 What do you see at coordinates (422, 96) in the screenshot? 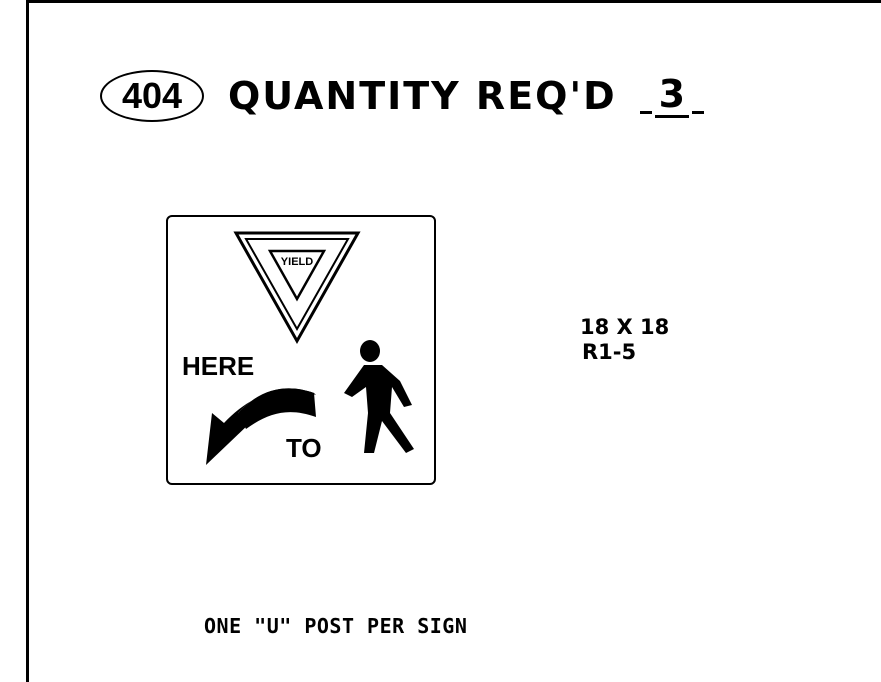
I see `quantity-label: QUANTITY REQ'D` at bounding box center [422, 96].